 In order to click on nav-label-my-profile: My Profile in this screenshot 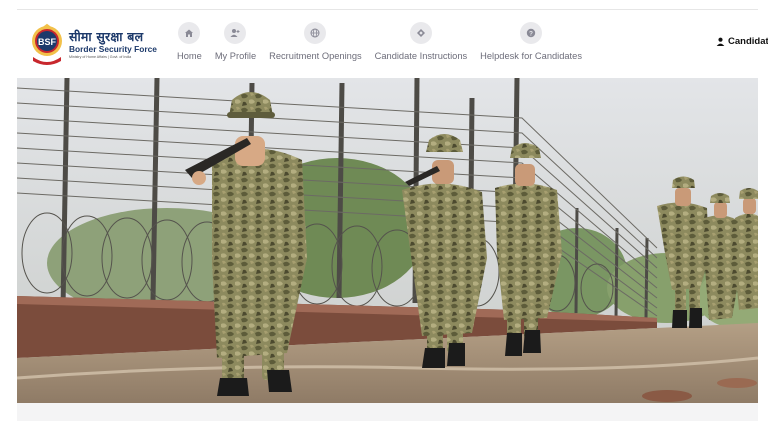, I will do `click(235, 56)`.